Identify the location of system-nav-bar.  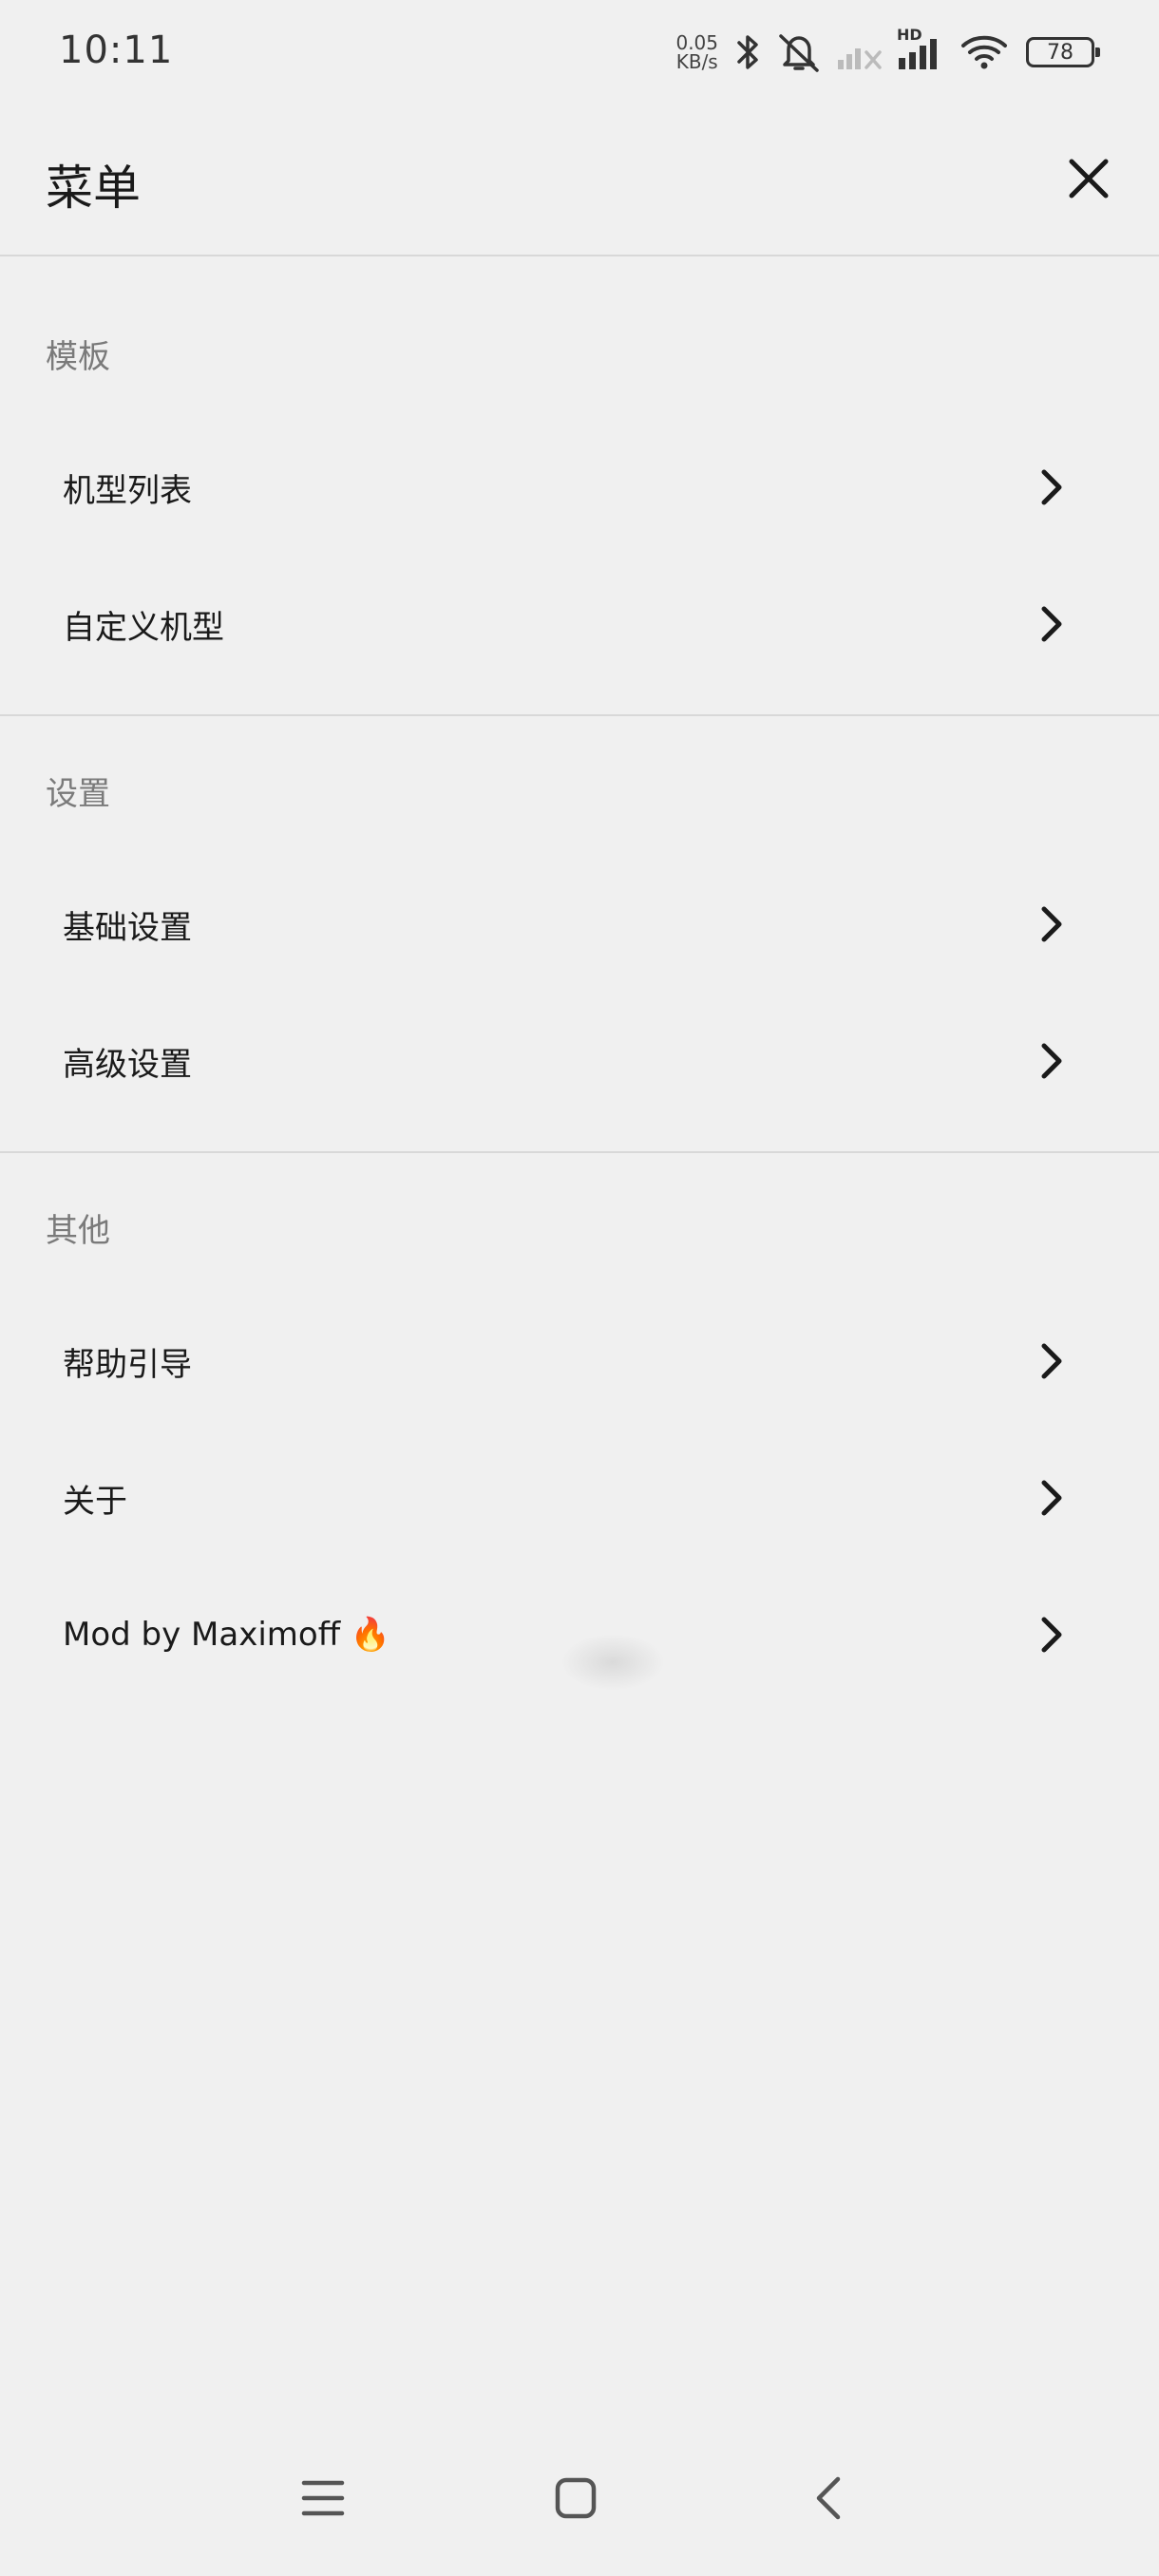
(579, 2500).